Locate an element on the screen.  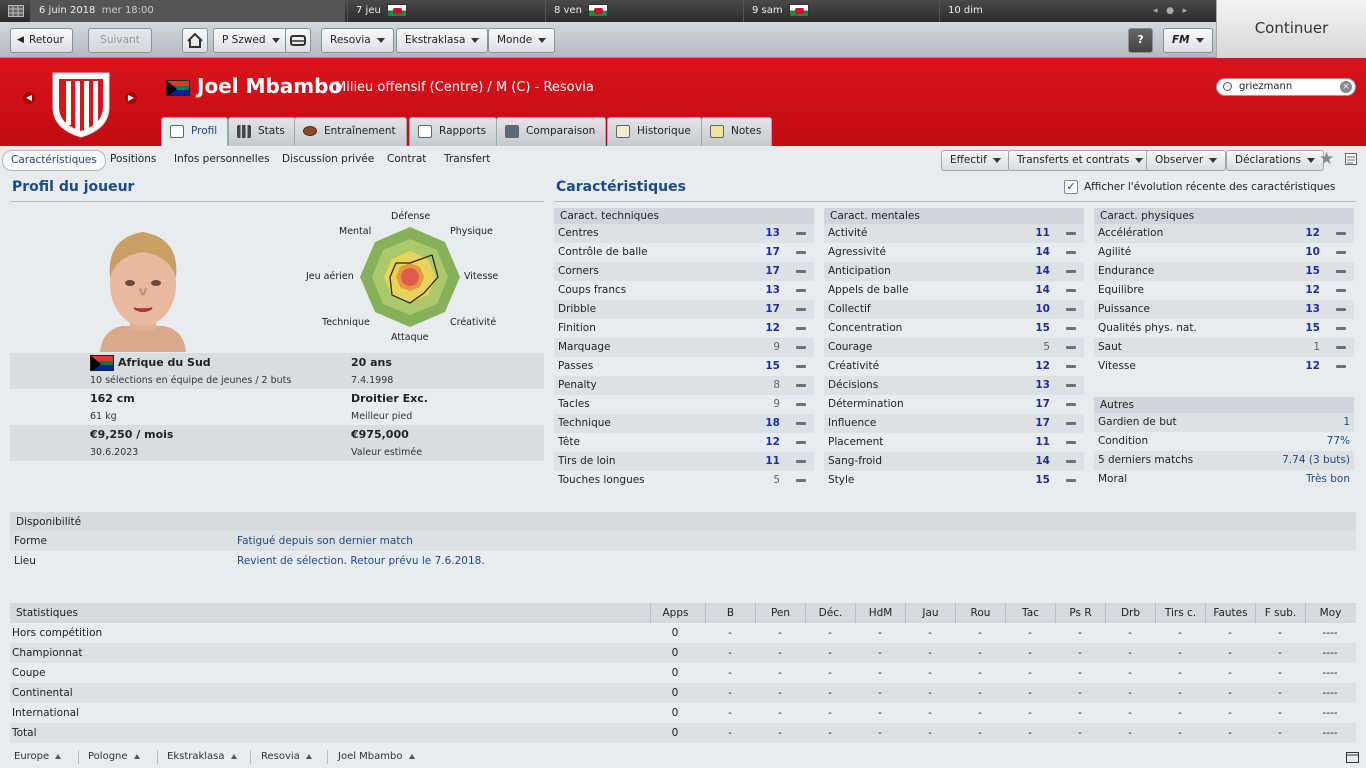
help-button: ? is located at coordinates (1140, 40).